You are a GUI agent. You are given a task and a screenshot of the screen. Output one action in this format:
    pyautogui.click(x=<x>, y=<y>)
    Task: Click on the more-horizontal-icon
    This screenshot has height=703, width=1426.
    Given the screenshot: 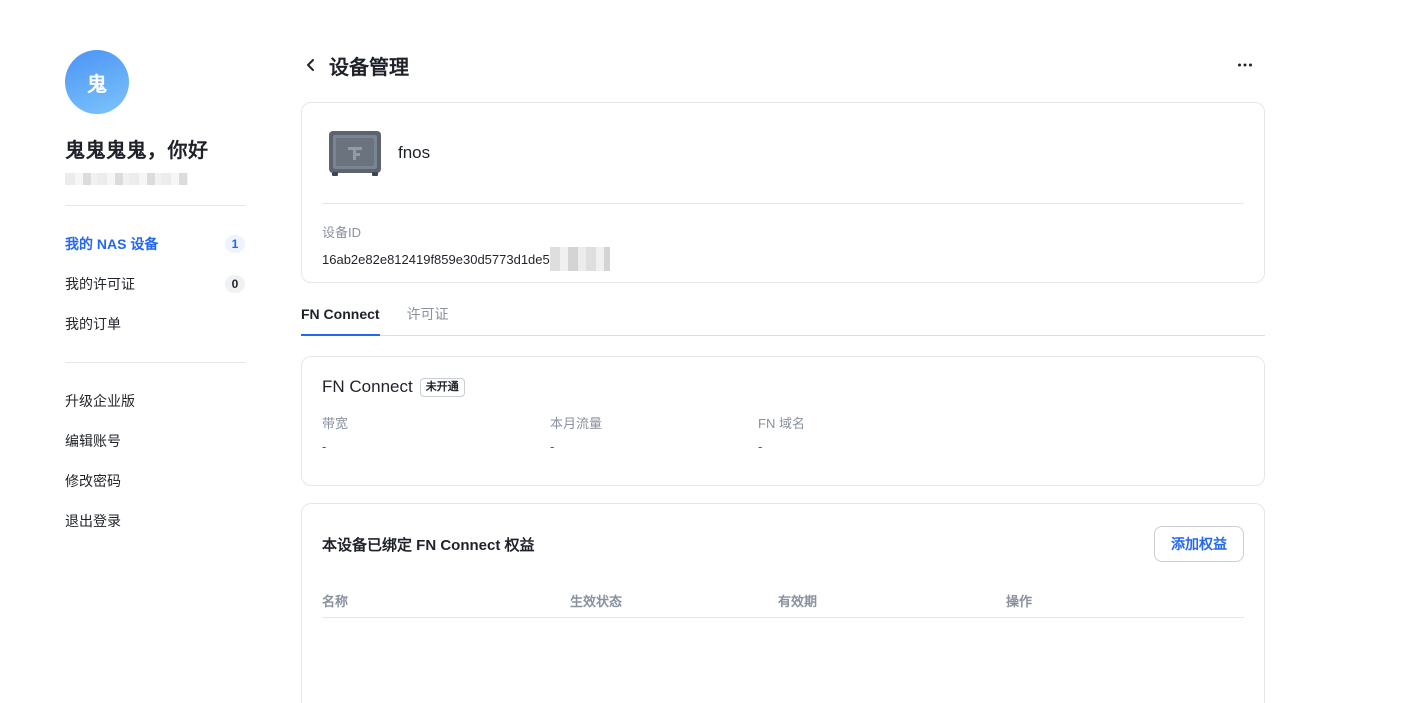 What is the action you would take?
    pyautogui.click(x=1245, y=65)
    